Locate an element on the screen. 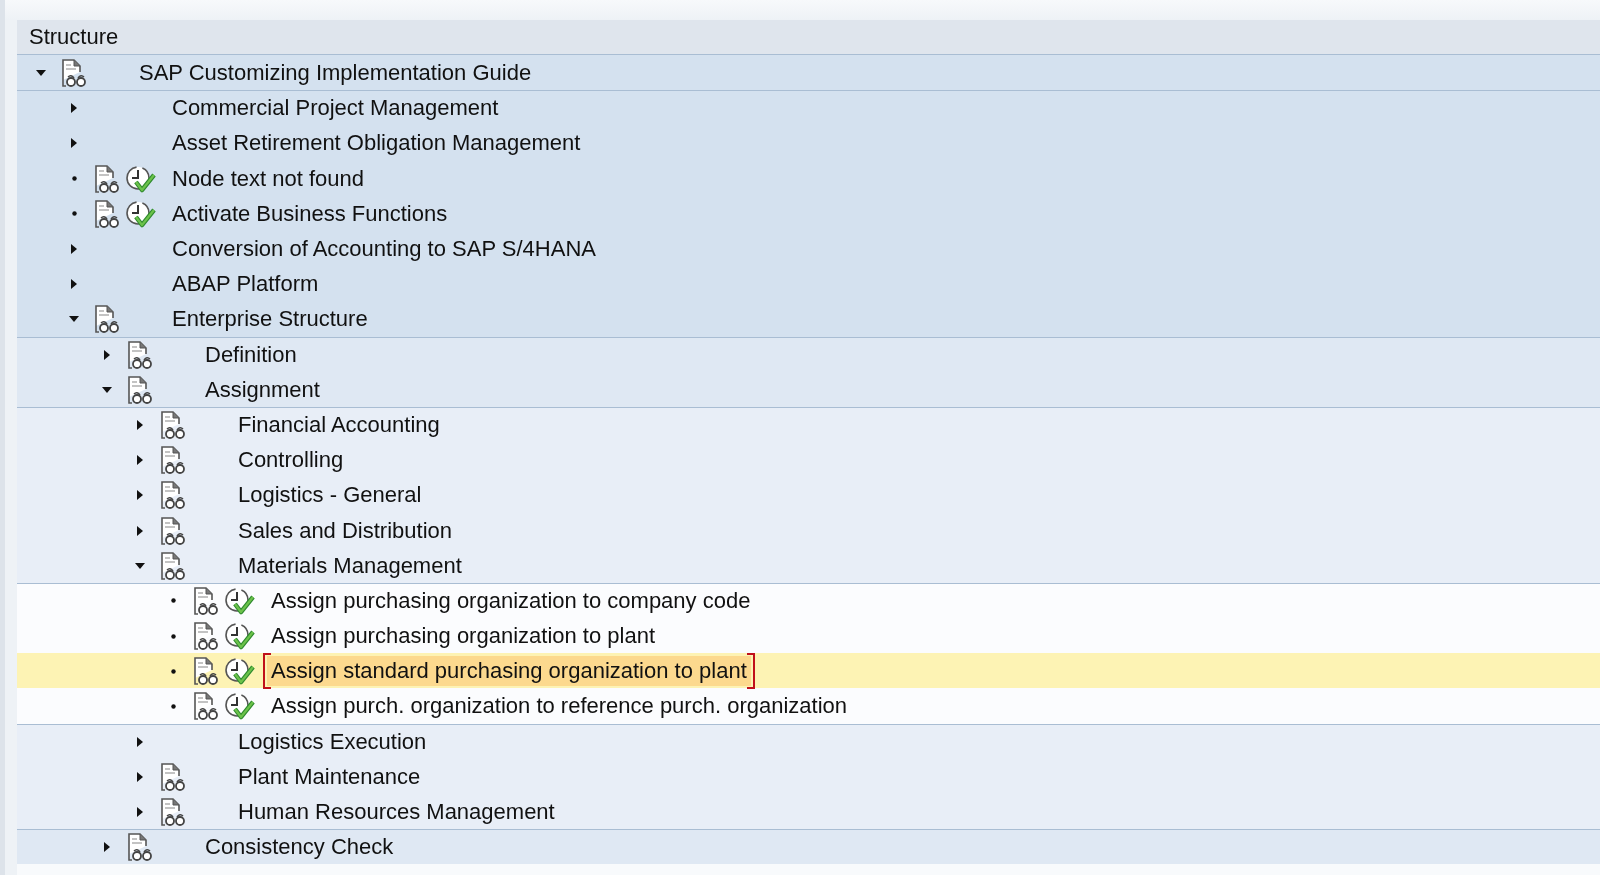 This screenshot has width=1600, height=875. tree-row: Logistics Execution is located at coordinates (808, 741).